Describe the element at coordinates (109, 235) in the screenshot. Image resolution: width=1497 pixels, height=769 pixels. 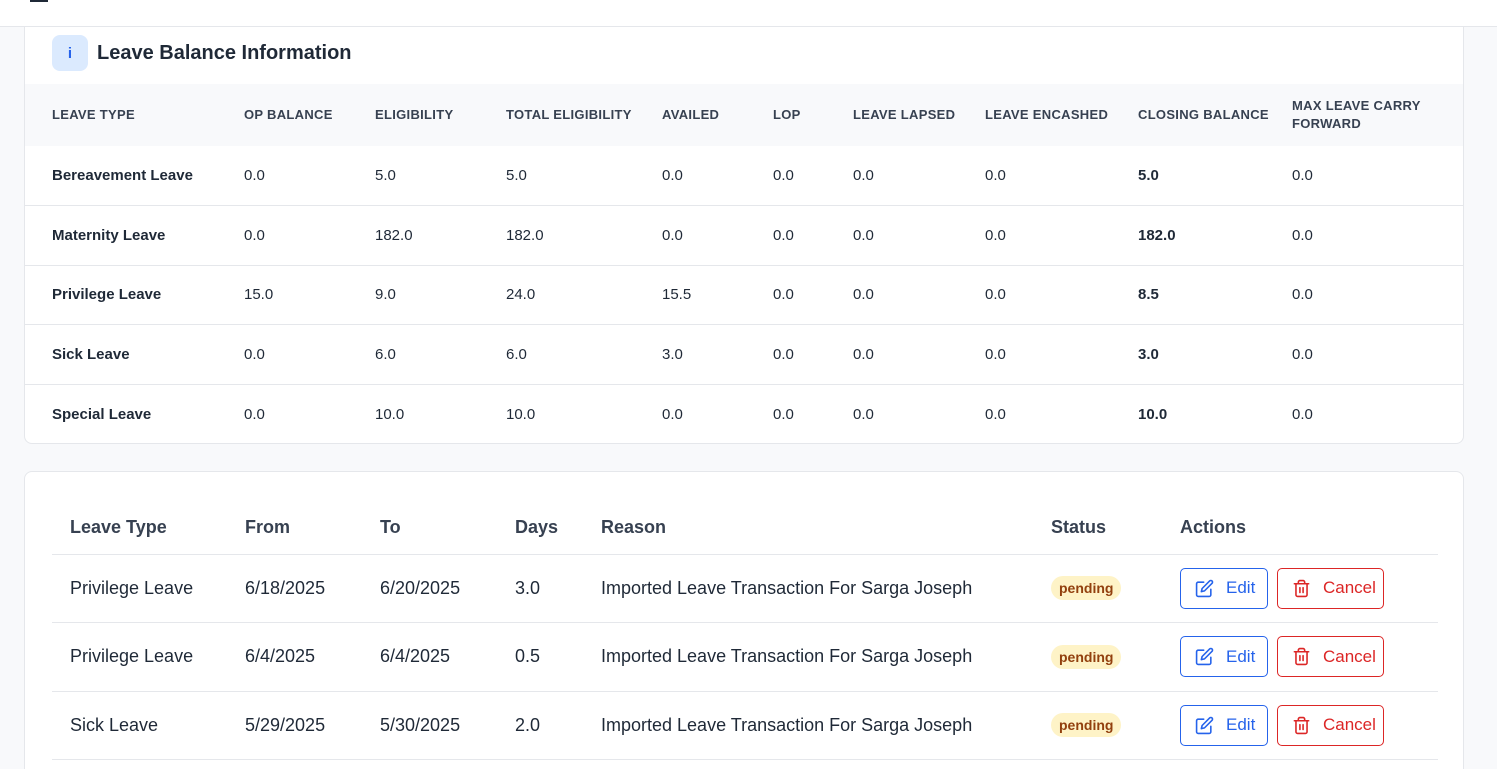
I see `cell-leave-type: Maternity Leave` at that location.